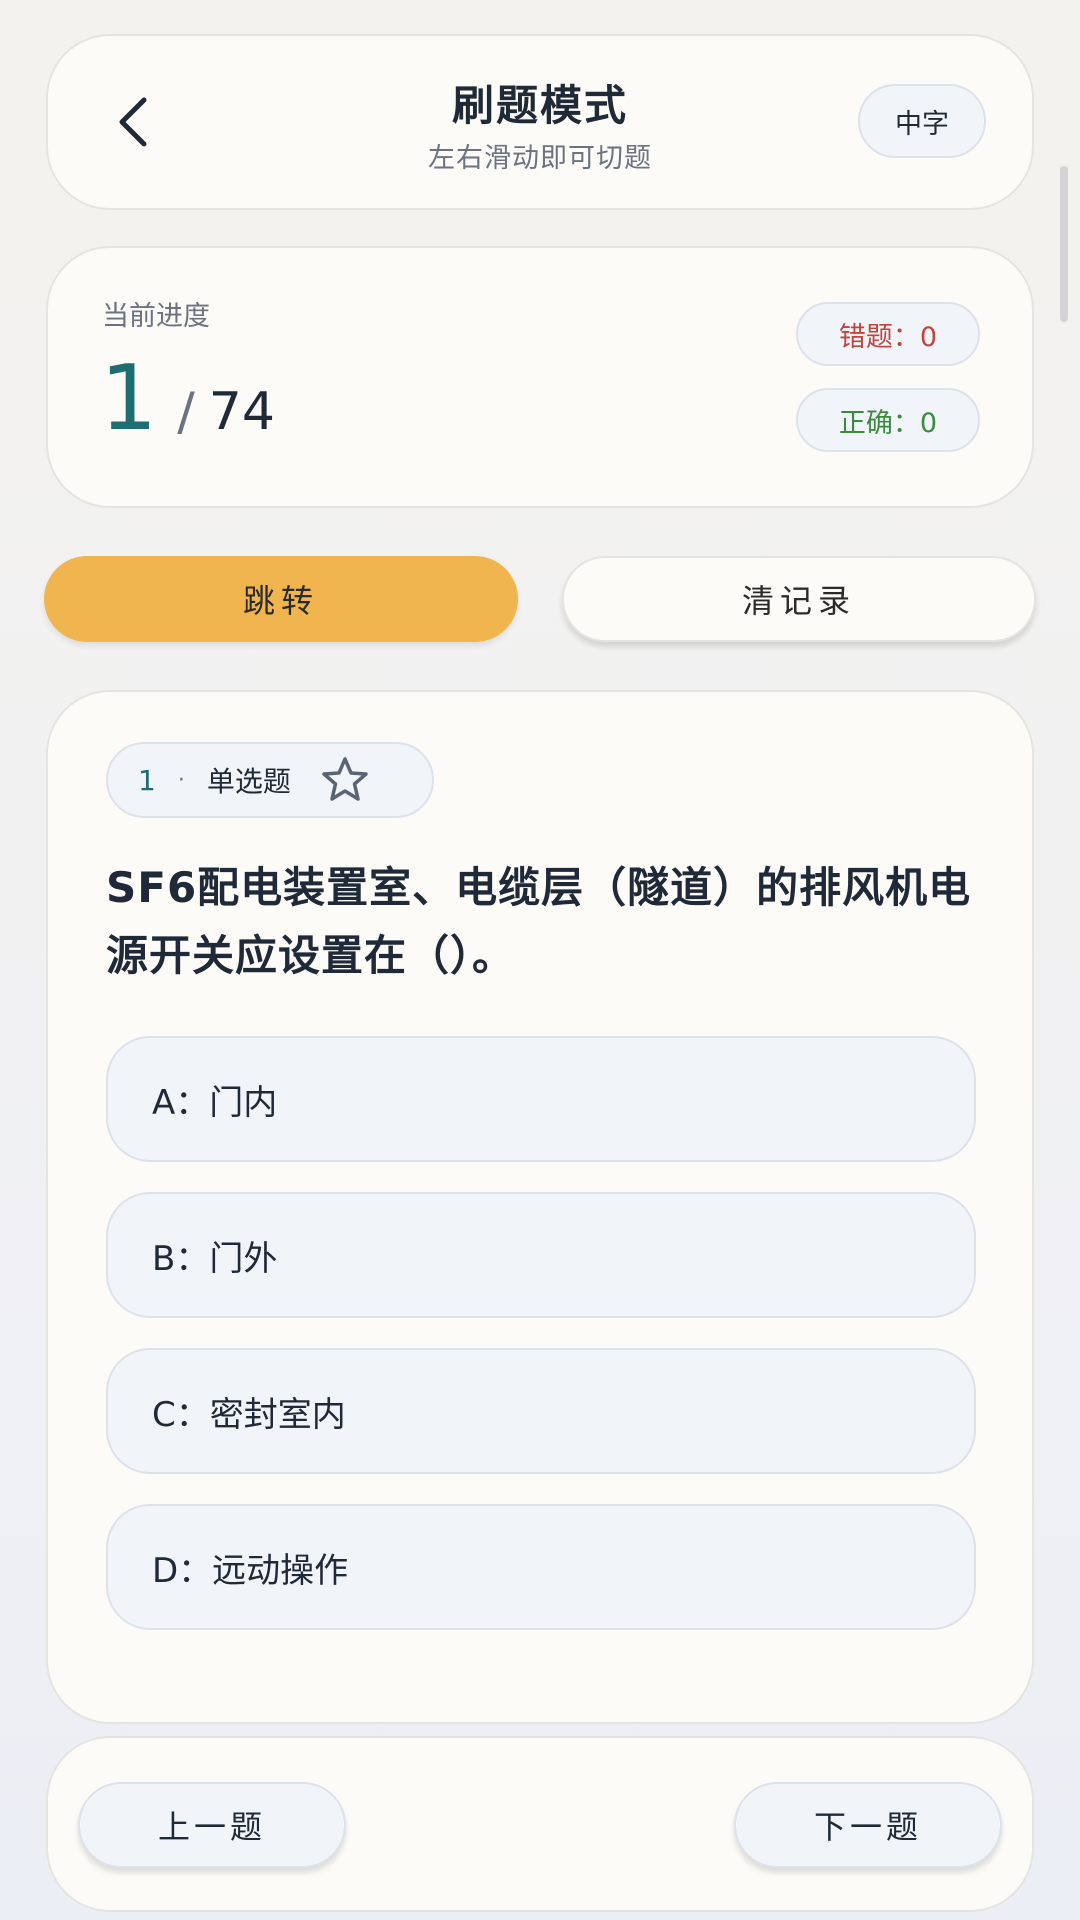  I want to click on option-a: A：门内, so click(541, 1099).